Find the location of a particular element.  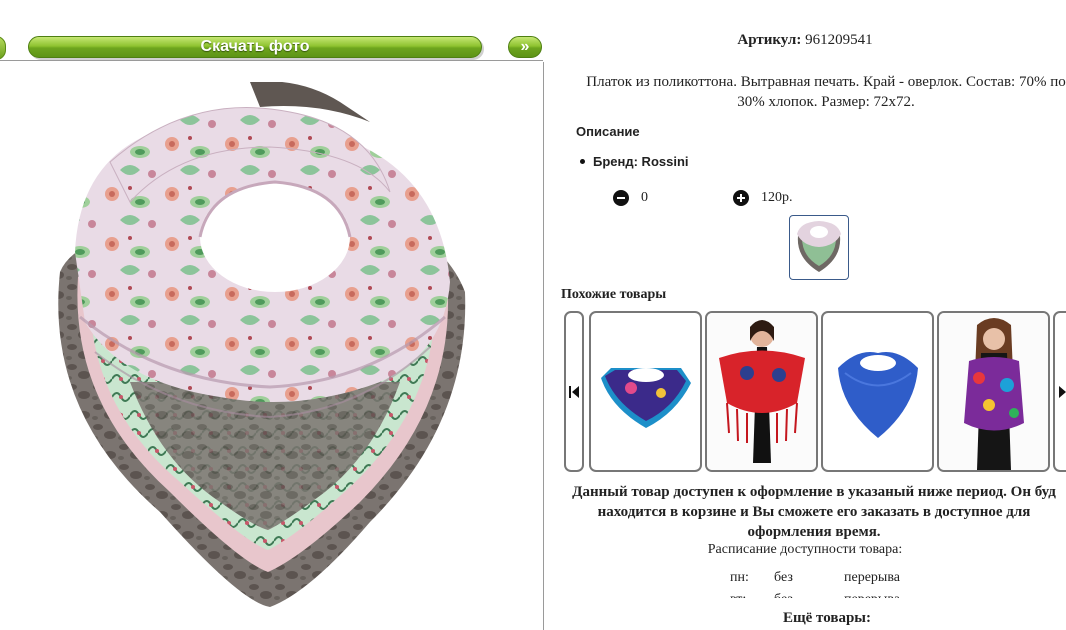

schedule-to-1: перерыва is located at coordinates (872, 577).